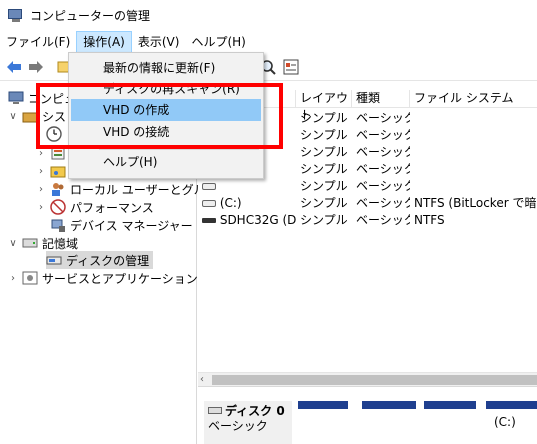 The width and height of the screenshot is (537, 444). Describe the element at coordinates (58, 153) in the screenshot. I see `event-viewer-icon` at that location.